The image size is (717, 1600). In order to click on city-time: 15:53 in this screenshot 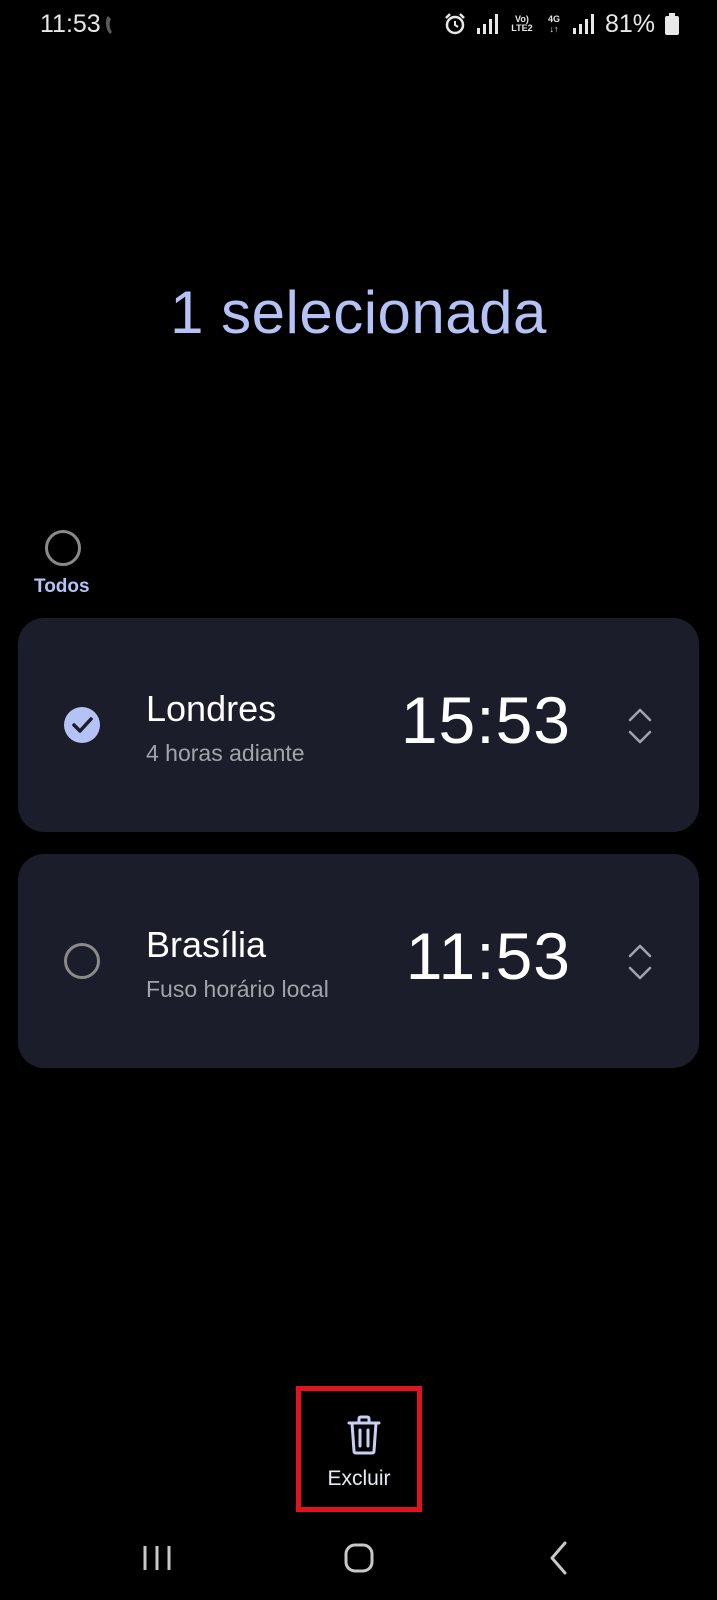, I will do `click(485, 720)`.